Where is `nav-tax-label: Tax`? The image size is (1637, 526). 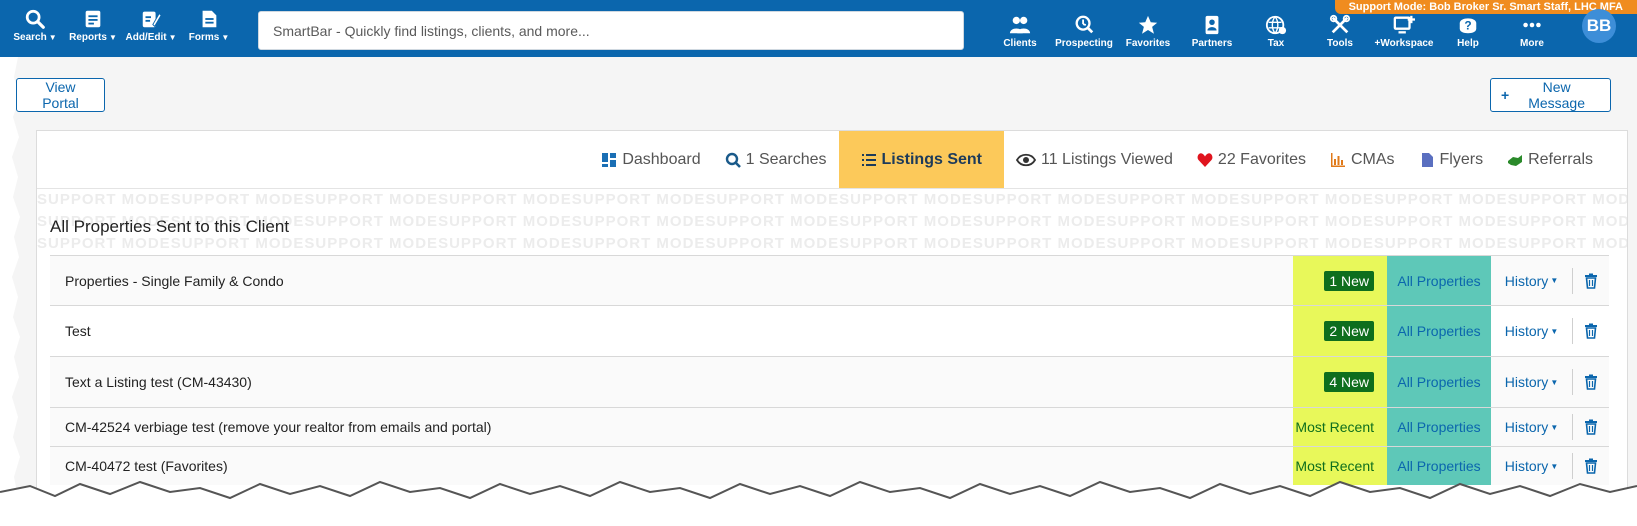
nav-tax-label: Tax is located at coordinates (1276, 43).